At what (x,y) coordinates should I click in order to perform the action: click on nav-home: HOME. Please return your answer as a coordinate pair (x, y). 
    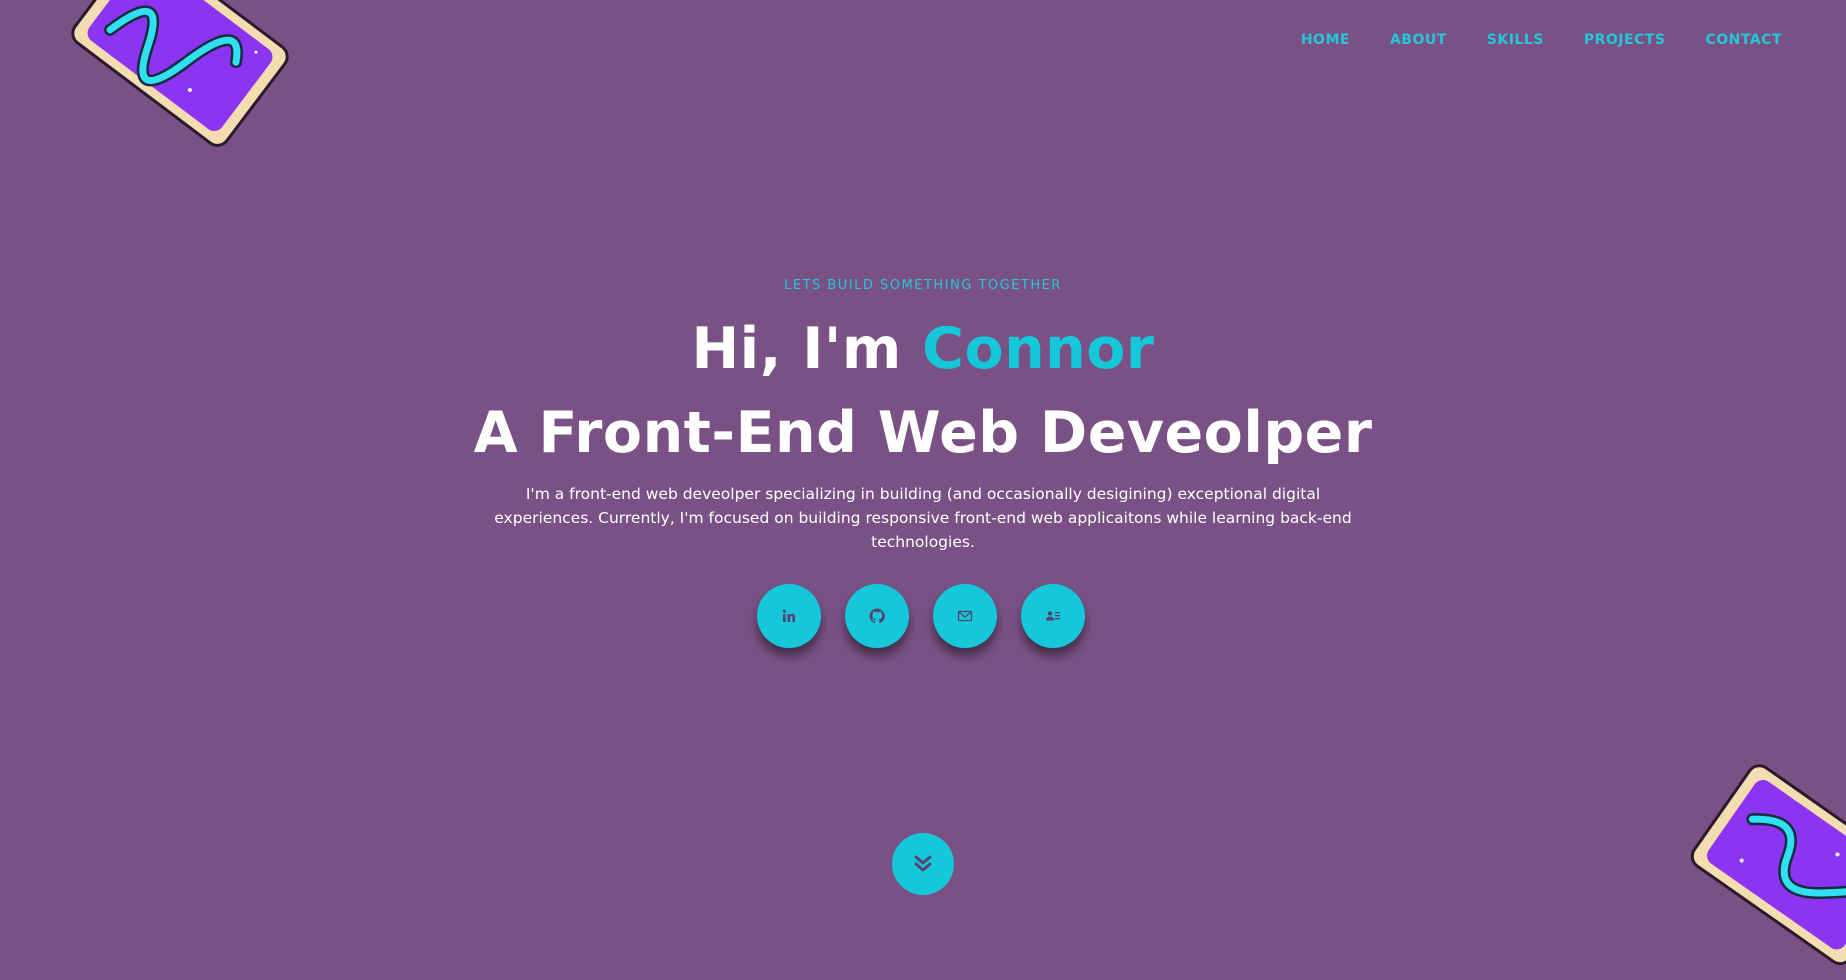
    Looking at the image, I should click on (1325, 40).